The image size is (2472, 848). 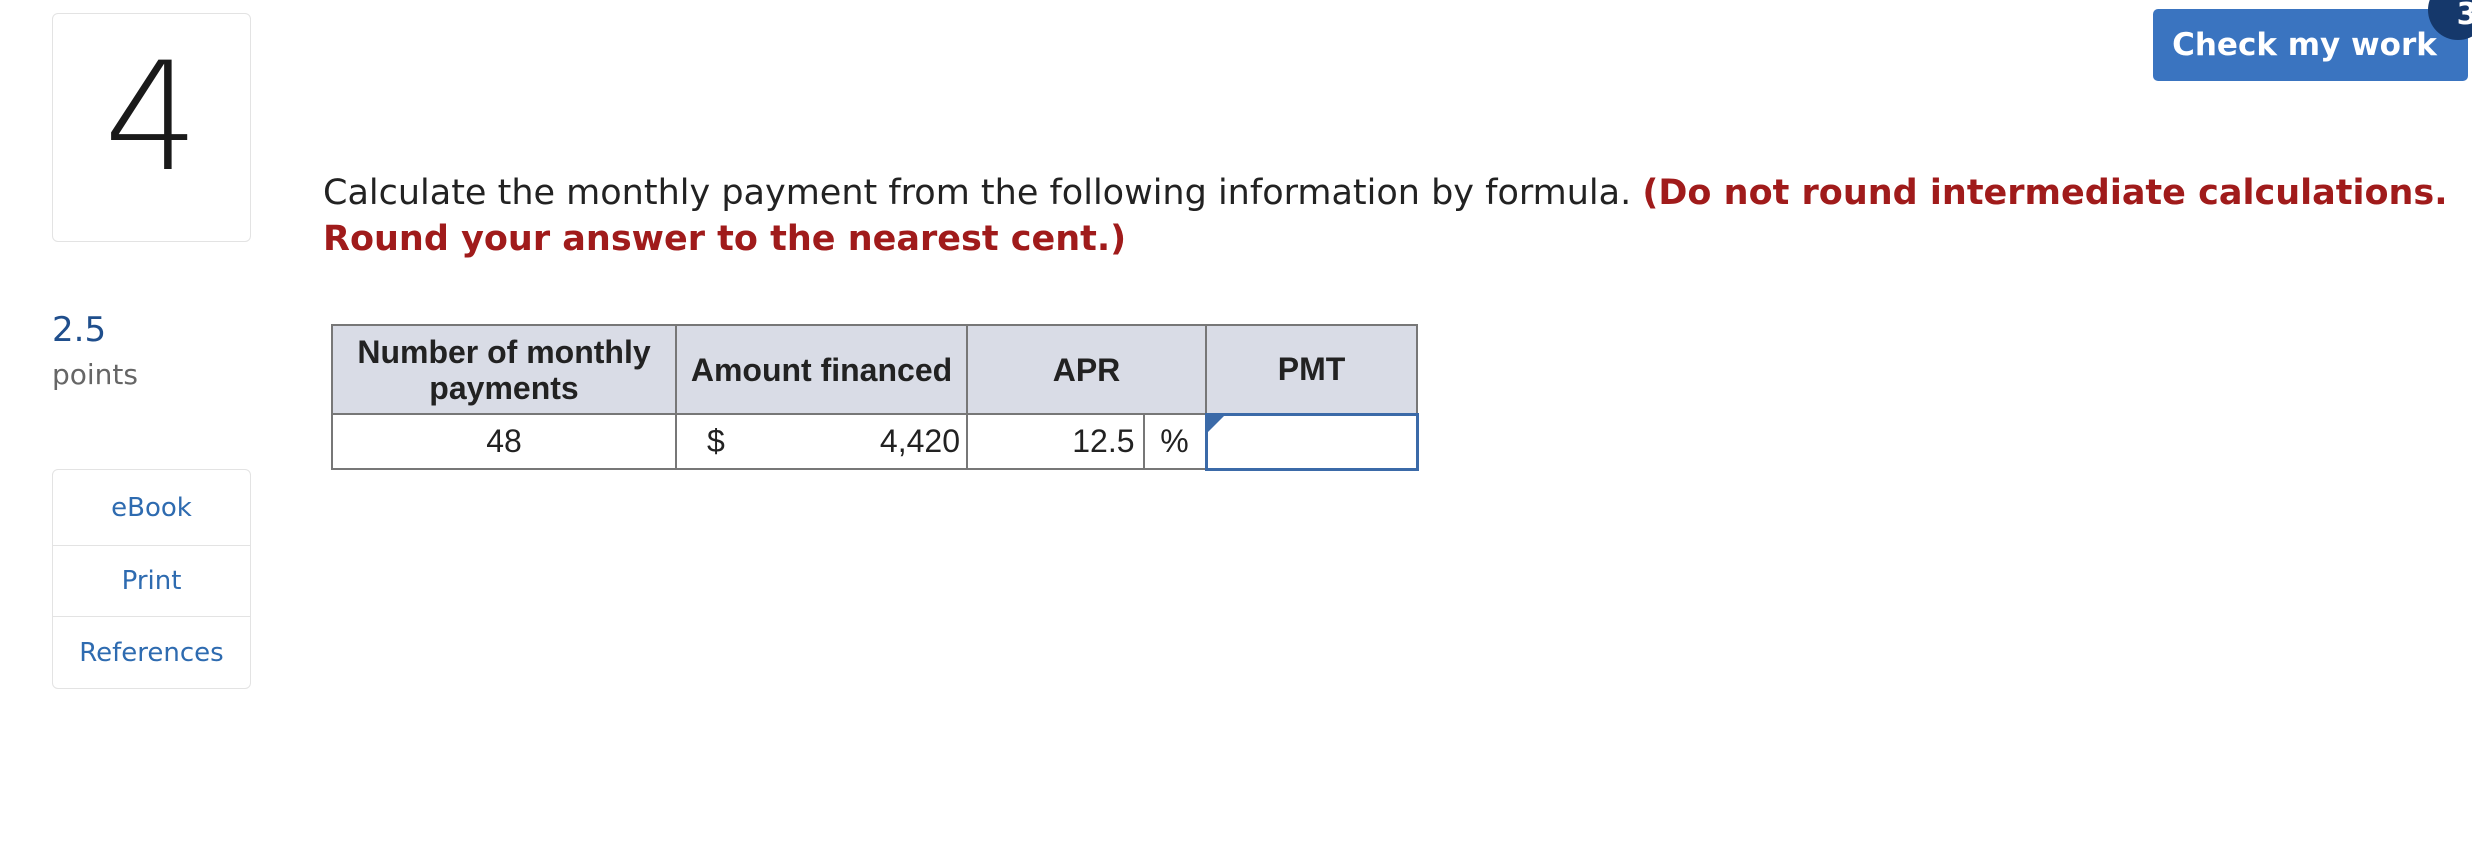 What do you see at coordinates (821, 441) in the screenshot?
I see `amount-financed-cell: $ 4,420` at bounding box center [821, 441].